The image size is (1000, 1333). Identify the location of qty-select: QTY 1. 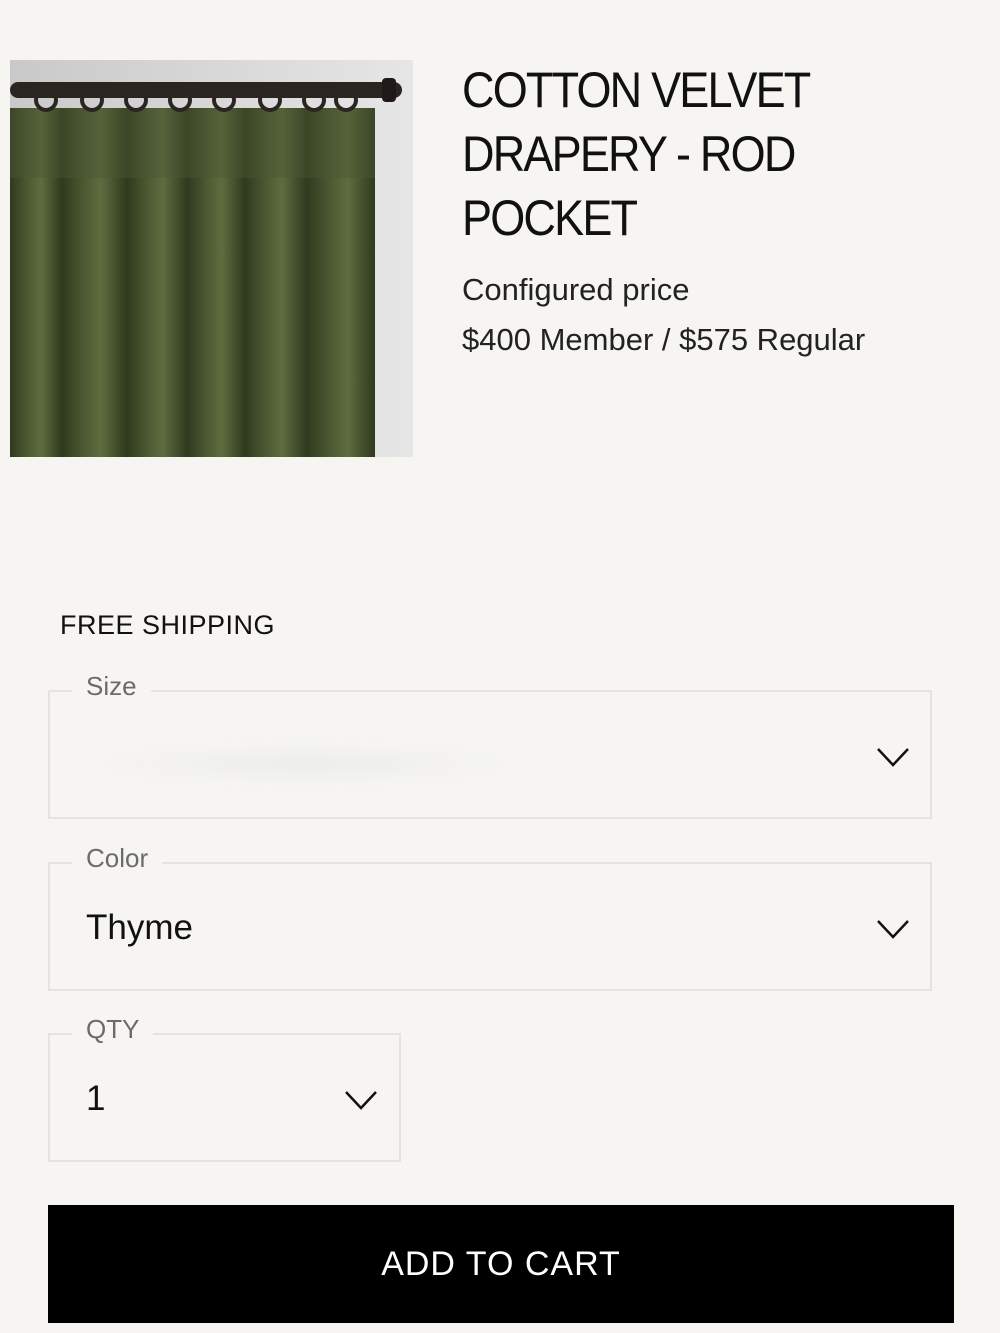
(224, 1088).